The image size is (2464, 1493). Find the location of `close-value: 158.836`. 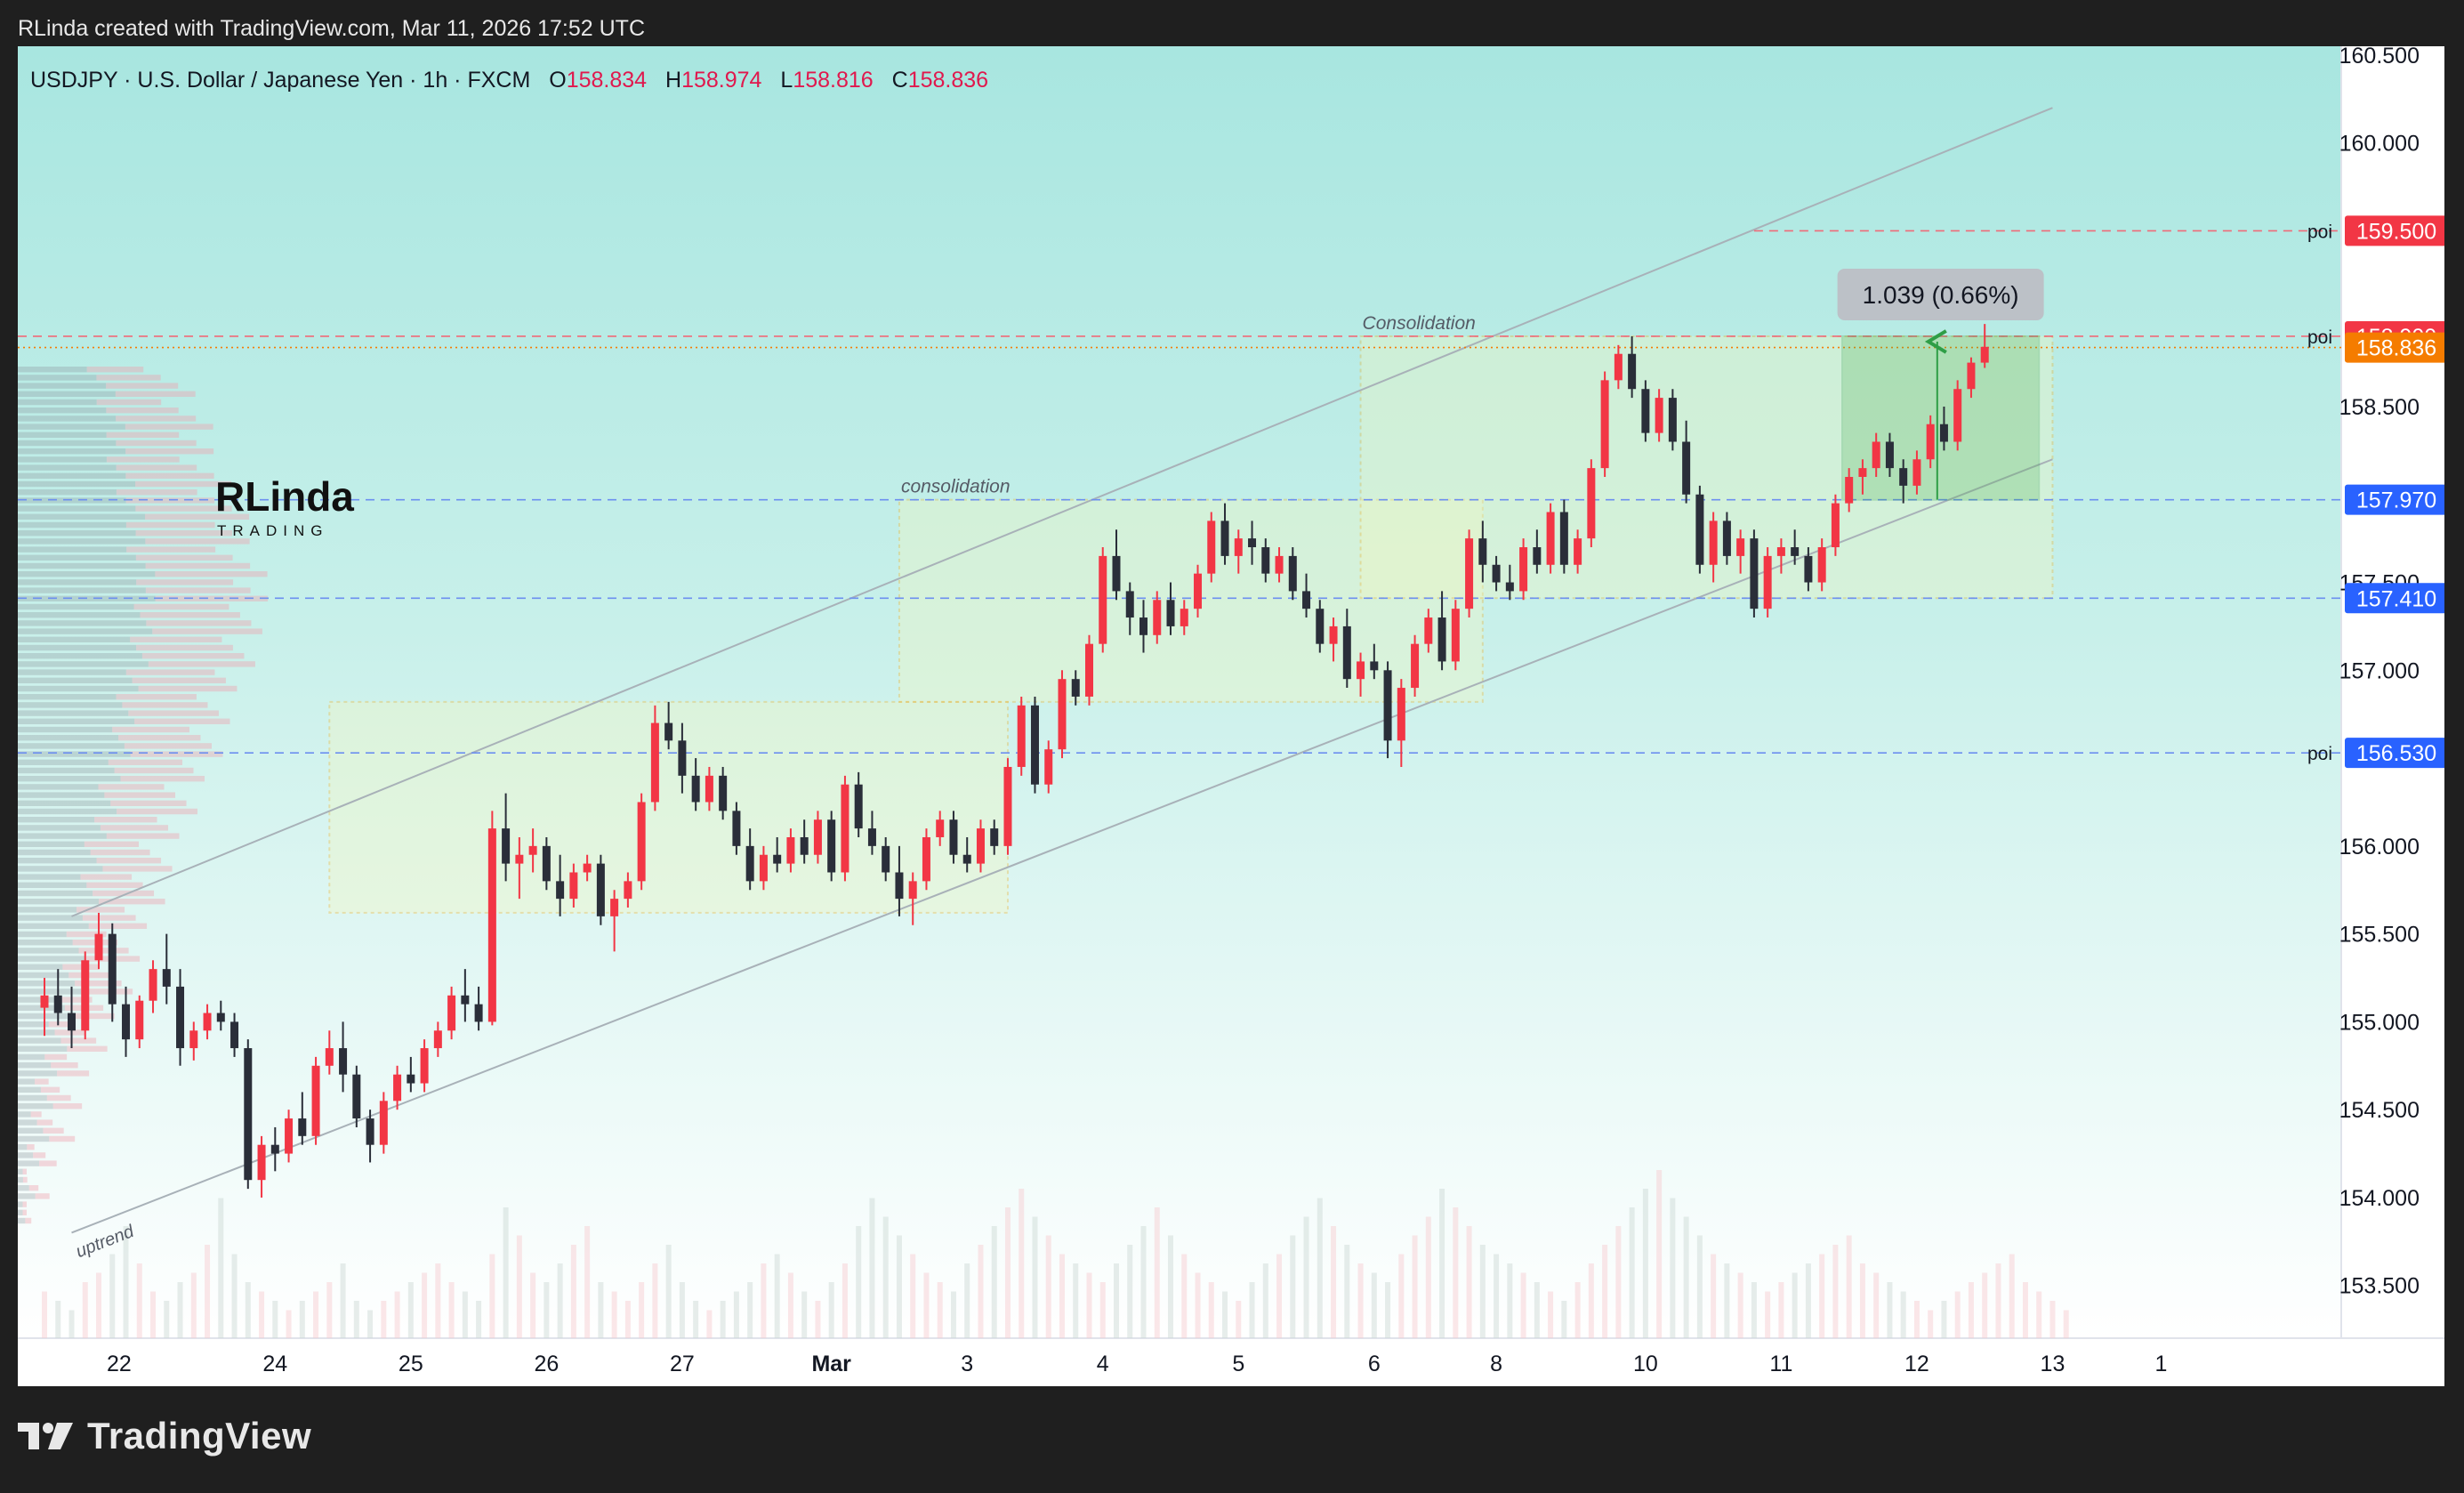

close-value: 158.836 is located at coordinates (948, 80).